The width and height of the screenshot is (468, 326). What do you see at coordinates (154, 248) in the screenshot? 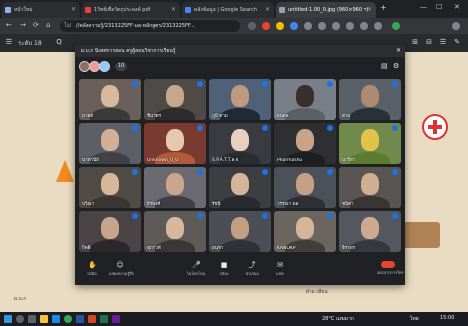
I see `participant-name: สุภาวดี` at bounding box center [154, 248].